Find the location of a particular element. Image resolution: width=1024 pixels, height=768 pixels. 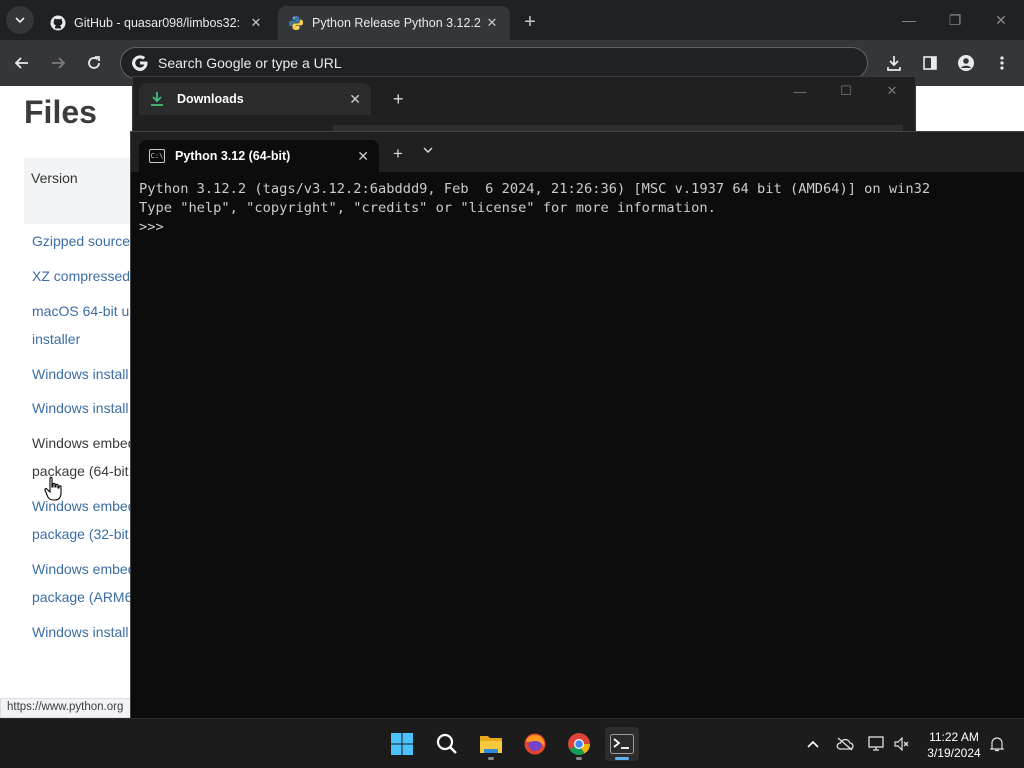

taskbar-file-explorer is located at coordinates (491, 744).